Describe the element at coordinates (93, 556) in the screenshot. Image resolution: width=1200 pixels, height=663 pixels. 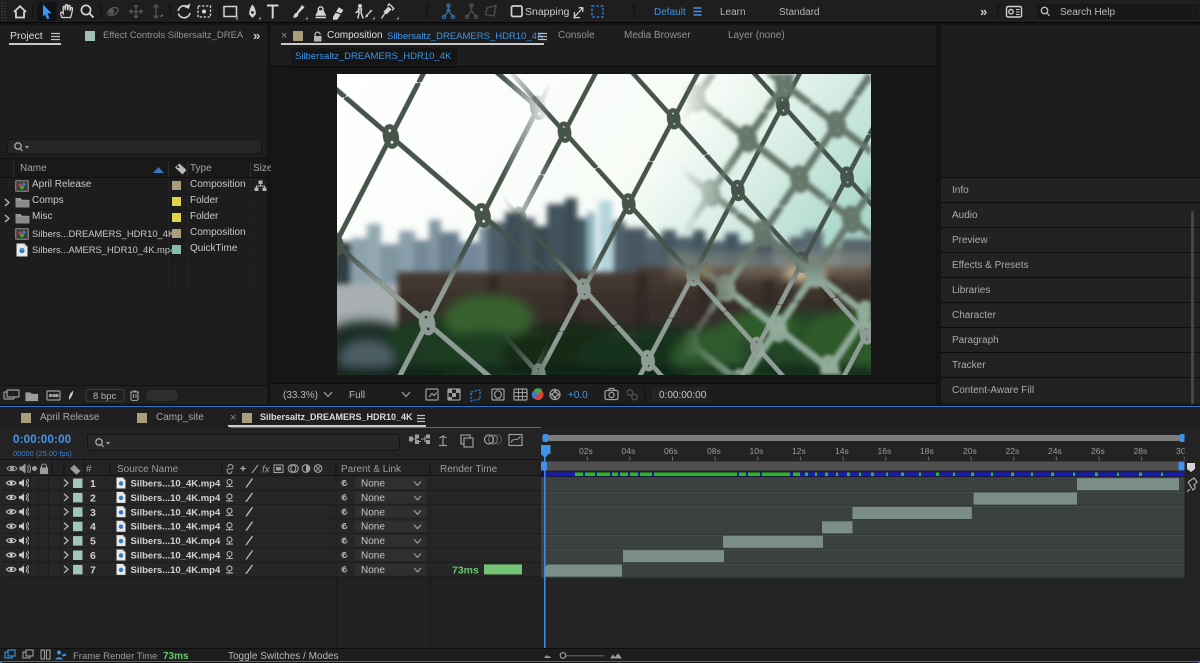
I see `svg-text: 6` at that location.